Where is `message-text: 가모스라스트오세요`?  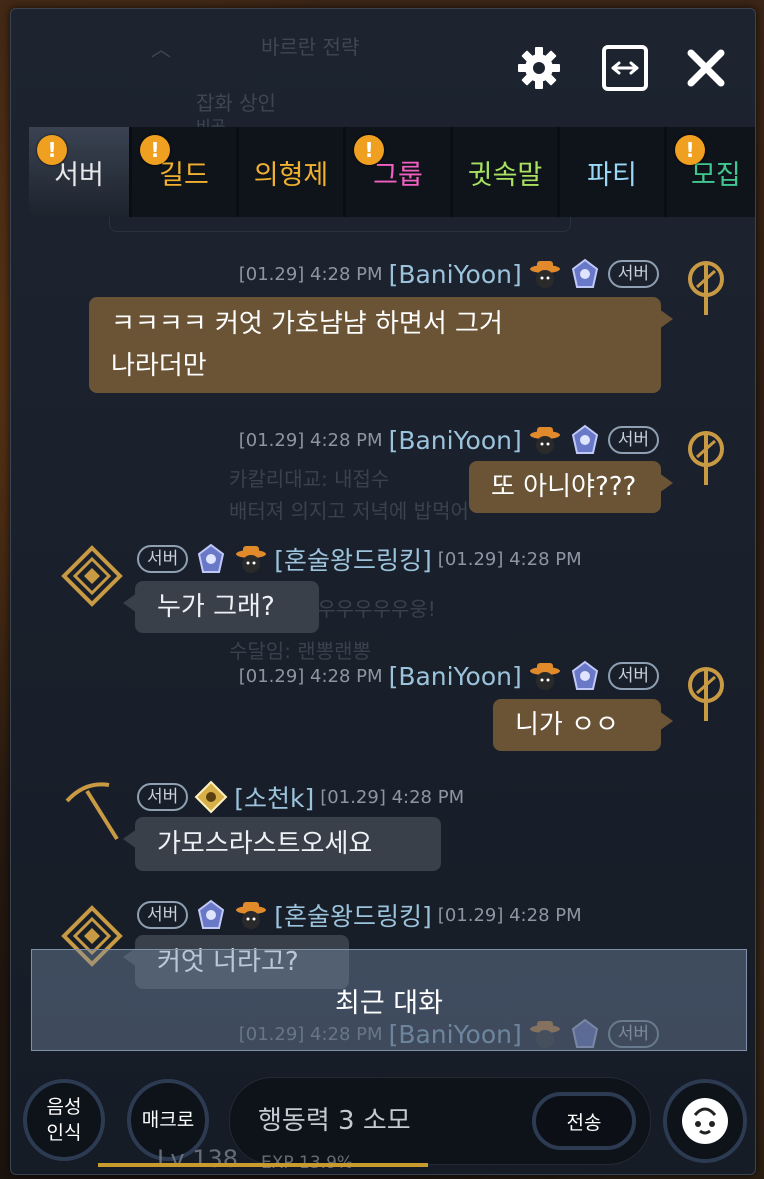 message-text: 가모스라스트오세요 is located at coordinates (265, 844).